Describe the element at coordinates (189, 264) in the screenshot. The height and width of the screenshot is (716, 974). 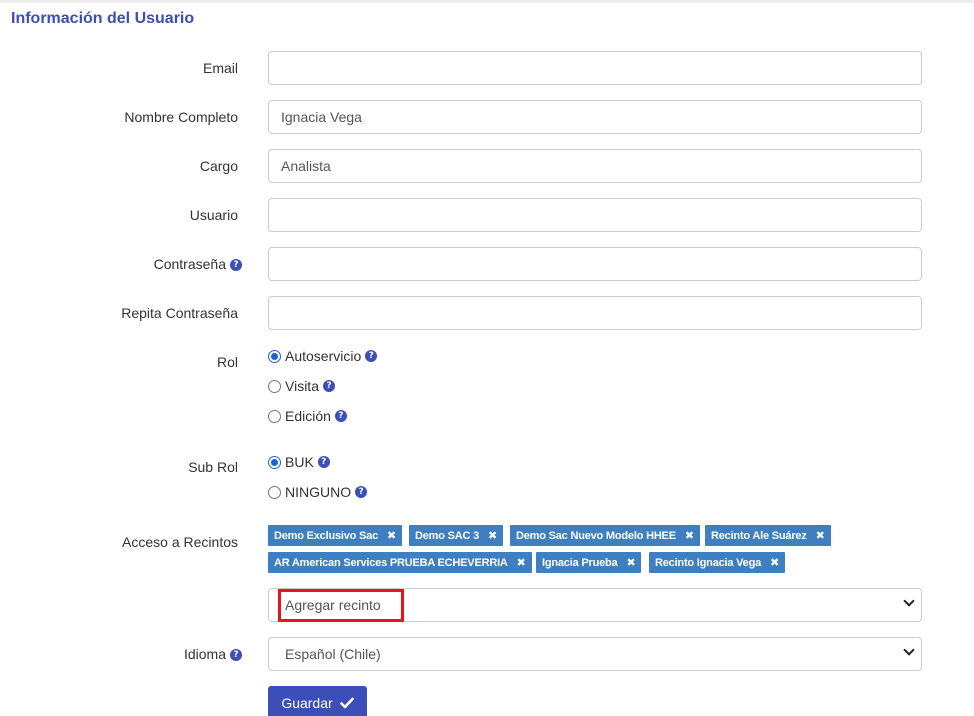
I see `password-label-text: Contraseña` at that location.